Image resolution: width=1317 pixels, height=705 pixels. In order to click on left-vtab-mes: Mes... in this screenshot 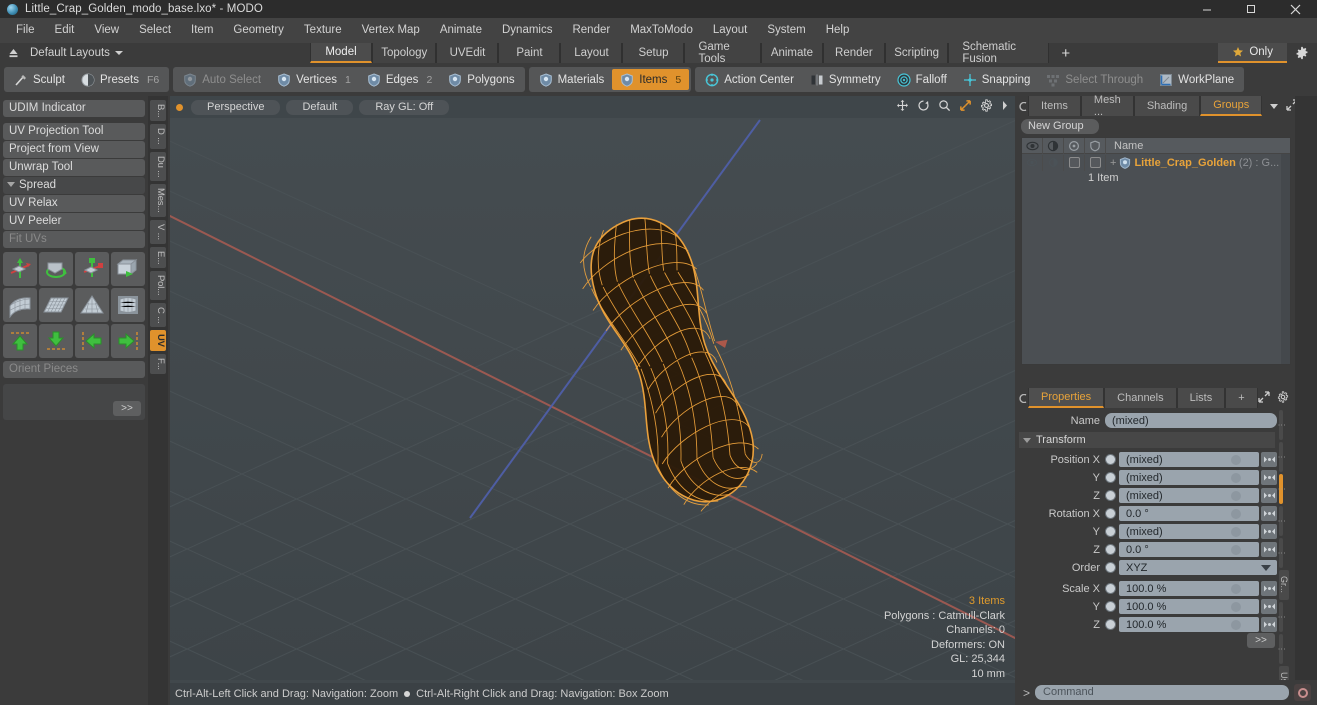, I will do `click(158, 201)`.